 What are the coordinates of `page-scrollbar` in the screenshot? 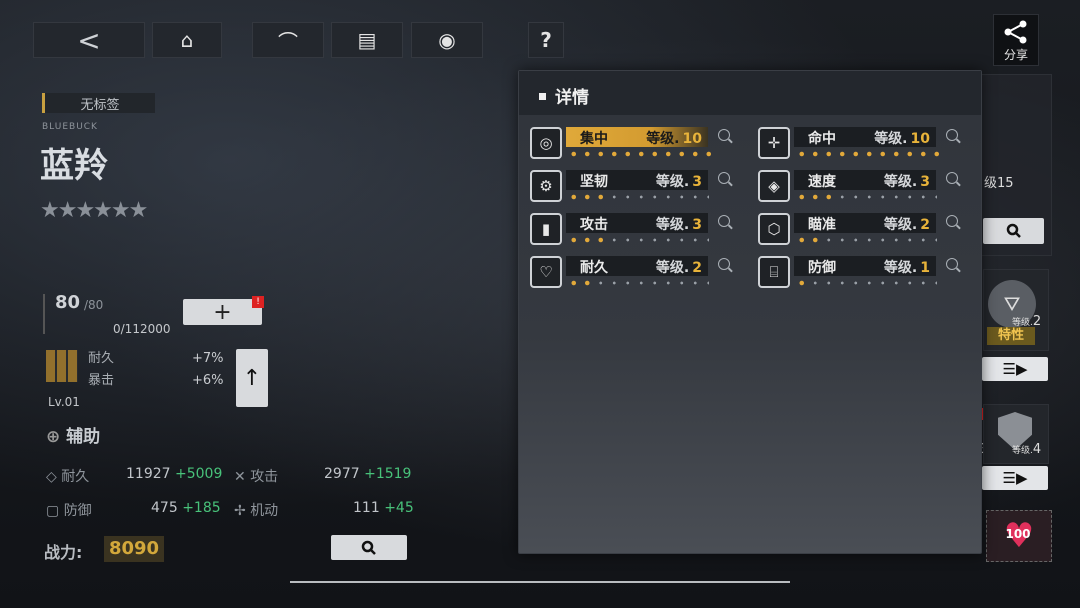 It's located at (540, 582).